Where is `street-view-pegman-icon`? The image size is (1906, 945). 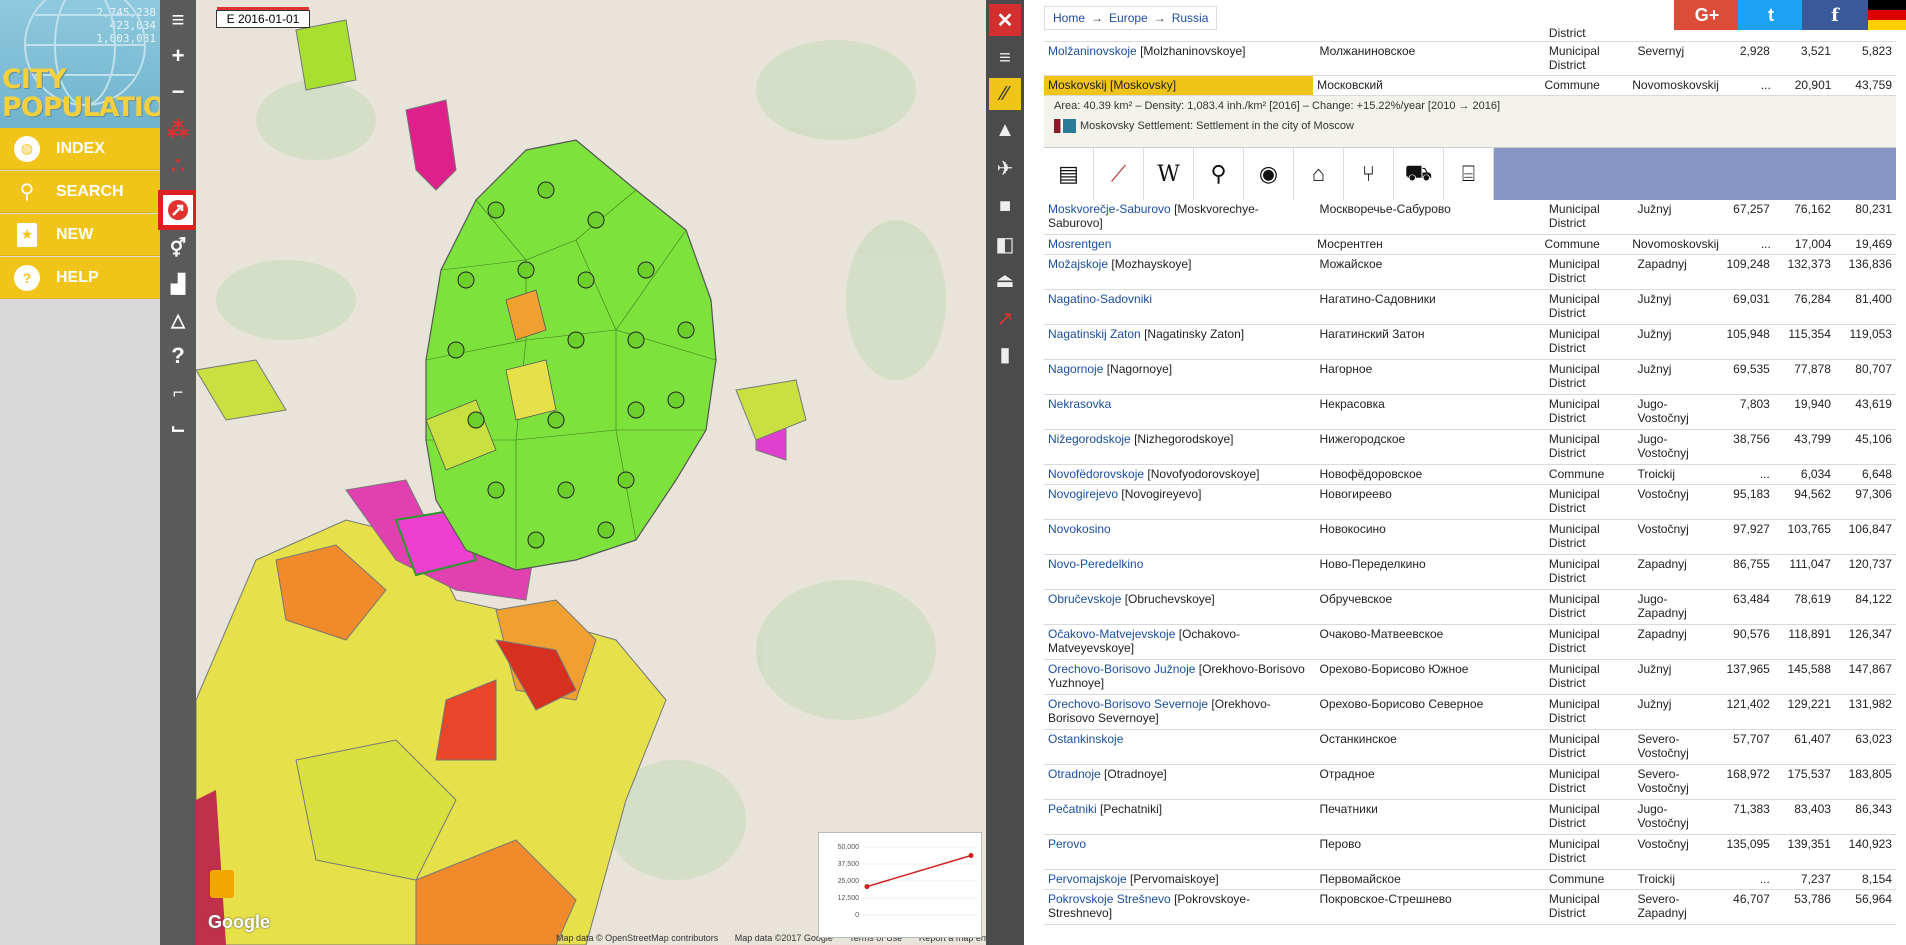 street-view-pegman-icon is located at coordinates (222, 884).